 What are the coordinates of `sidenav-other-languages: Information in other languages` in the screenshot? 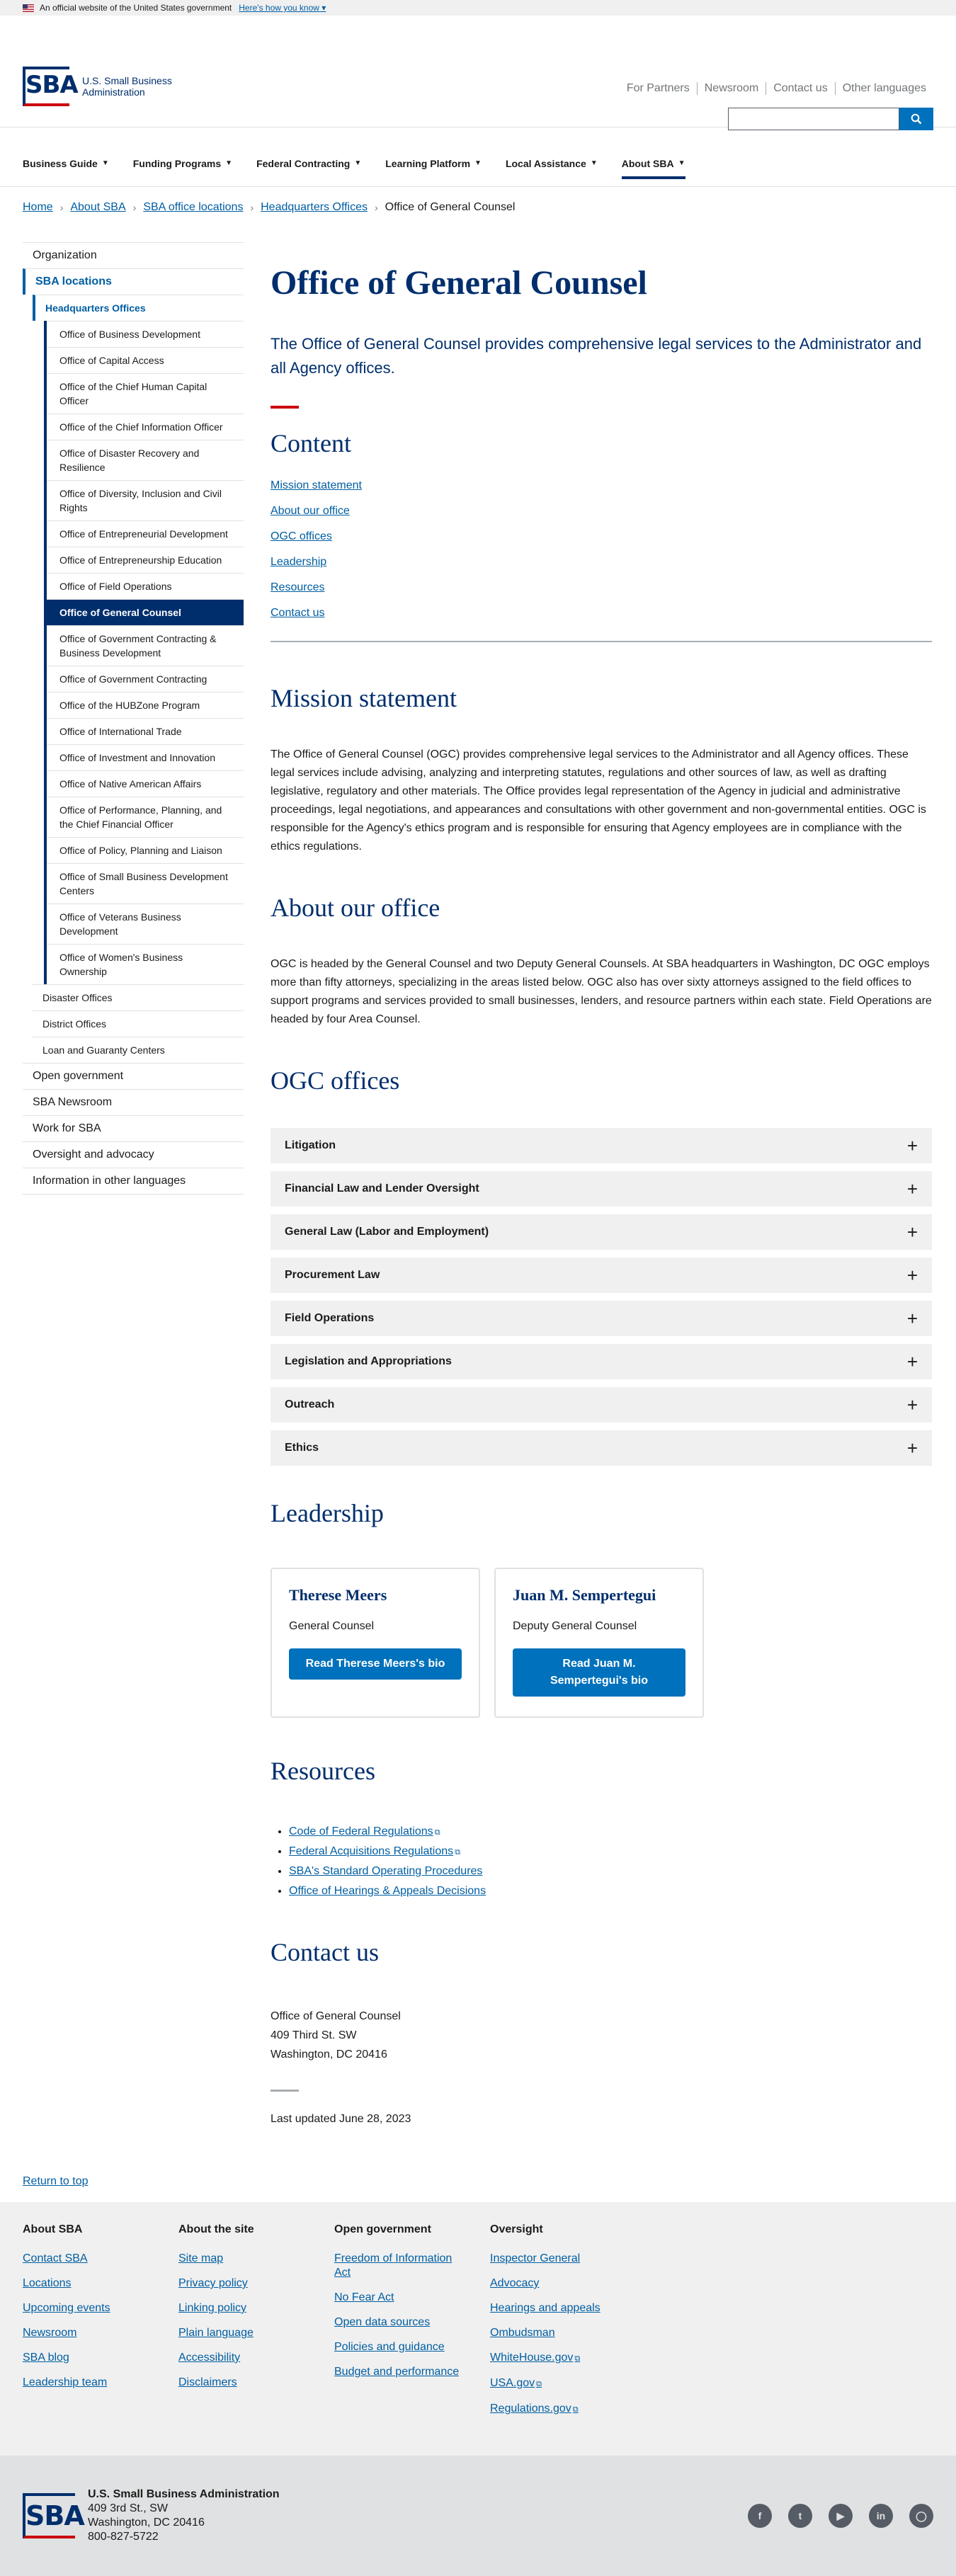 It's located at (134, 1181).